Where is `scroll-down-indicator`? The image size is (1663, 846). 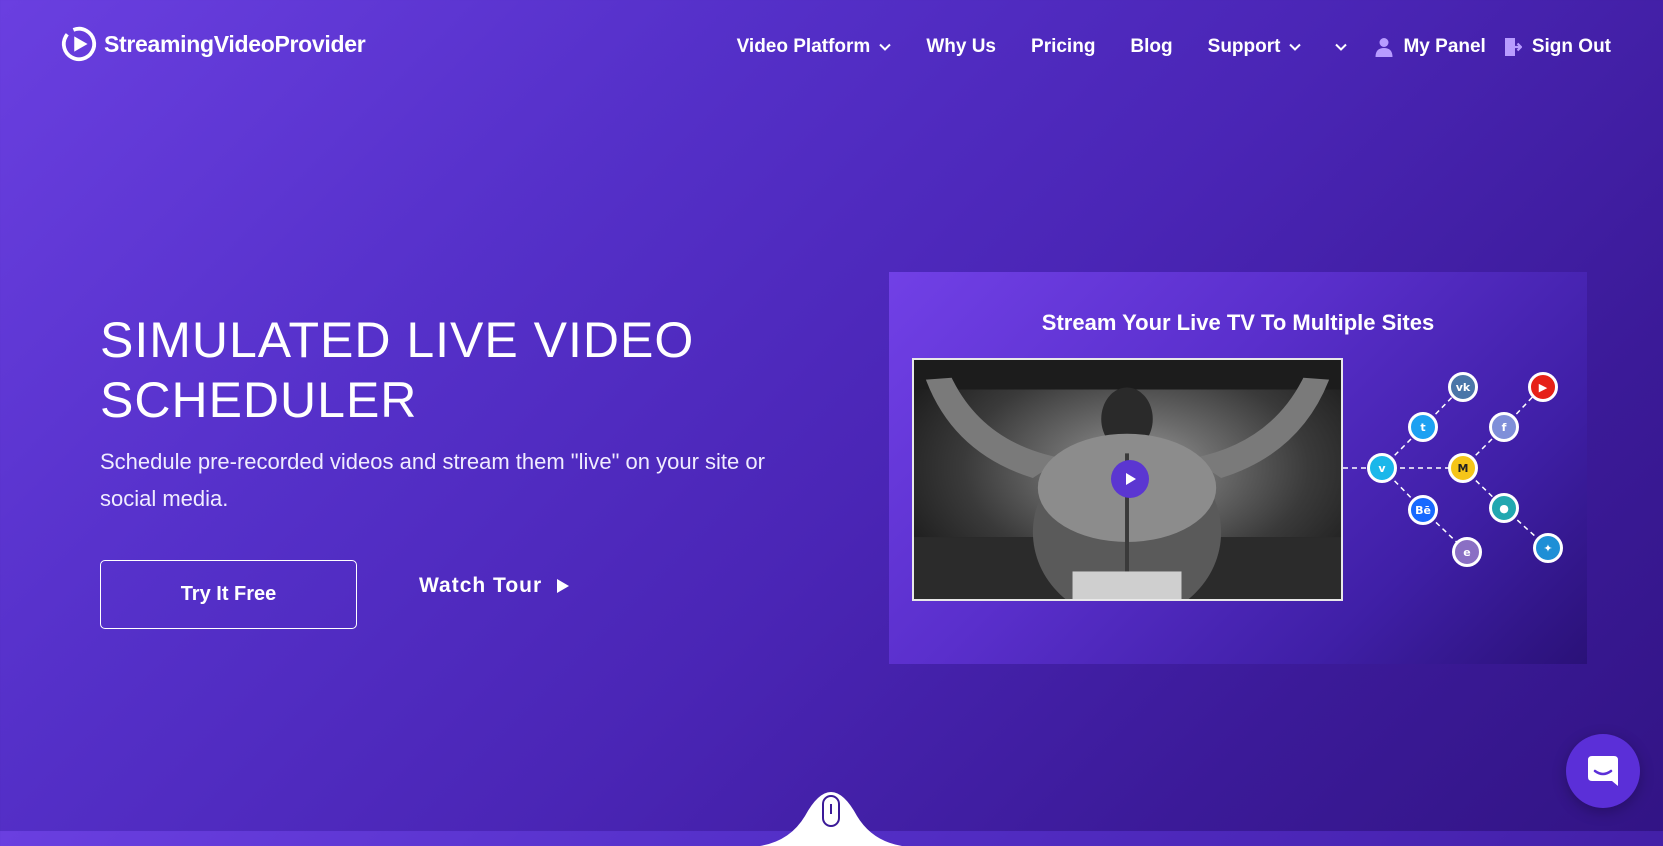
scroll-down-indicator is located at coordinates (831, 816).